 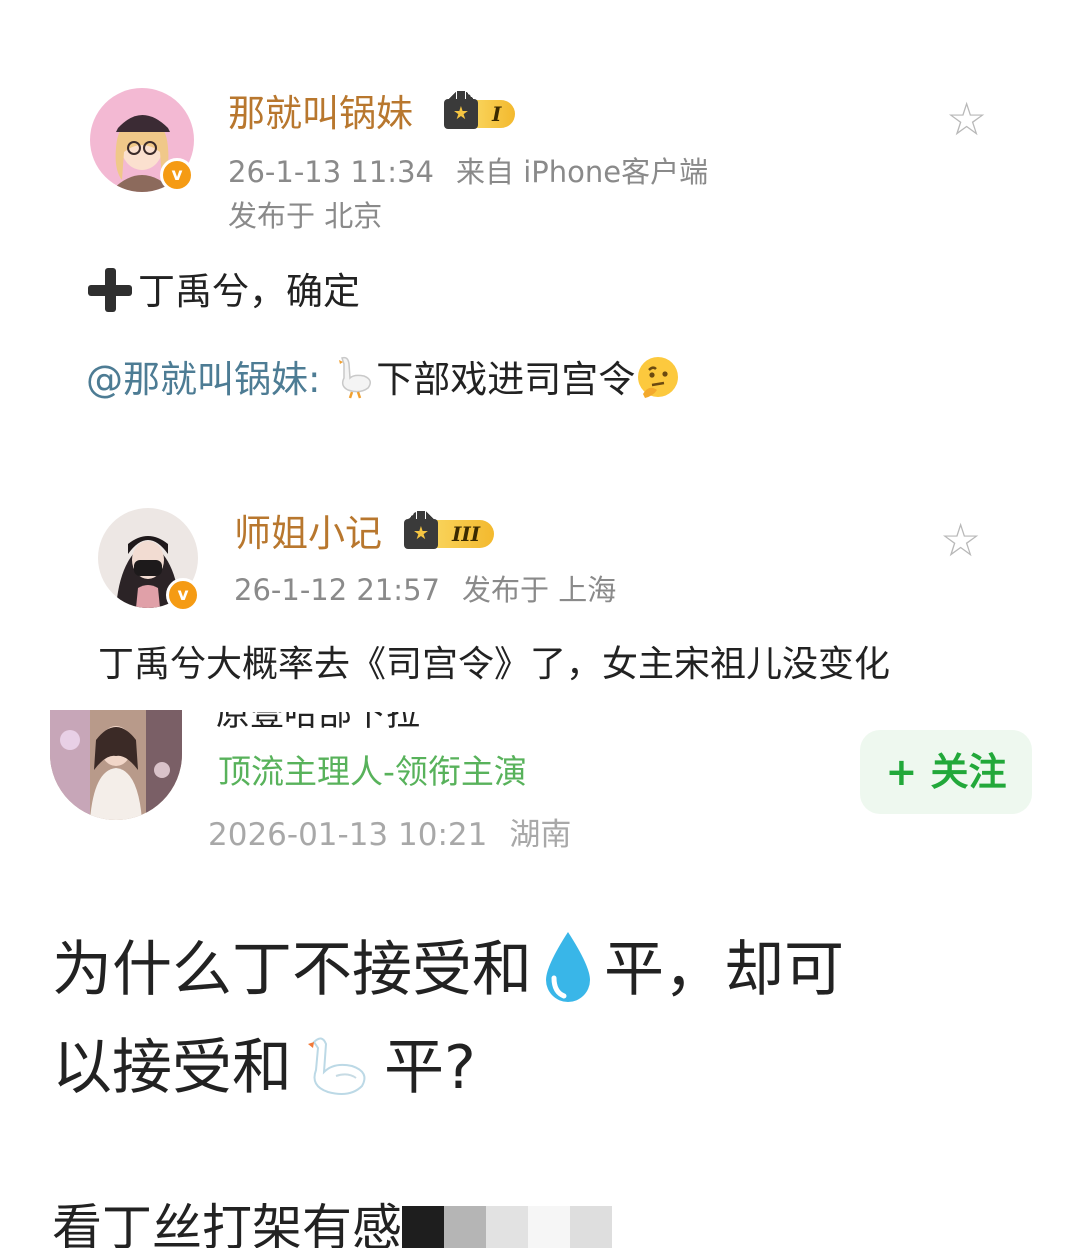 What do you see at coordinates (354, 382) in the screenshot?
I see `goose-emoji-icon` at bounding box center [354, 382].